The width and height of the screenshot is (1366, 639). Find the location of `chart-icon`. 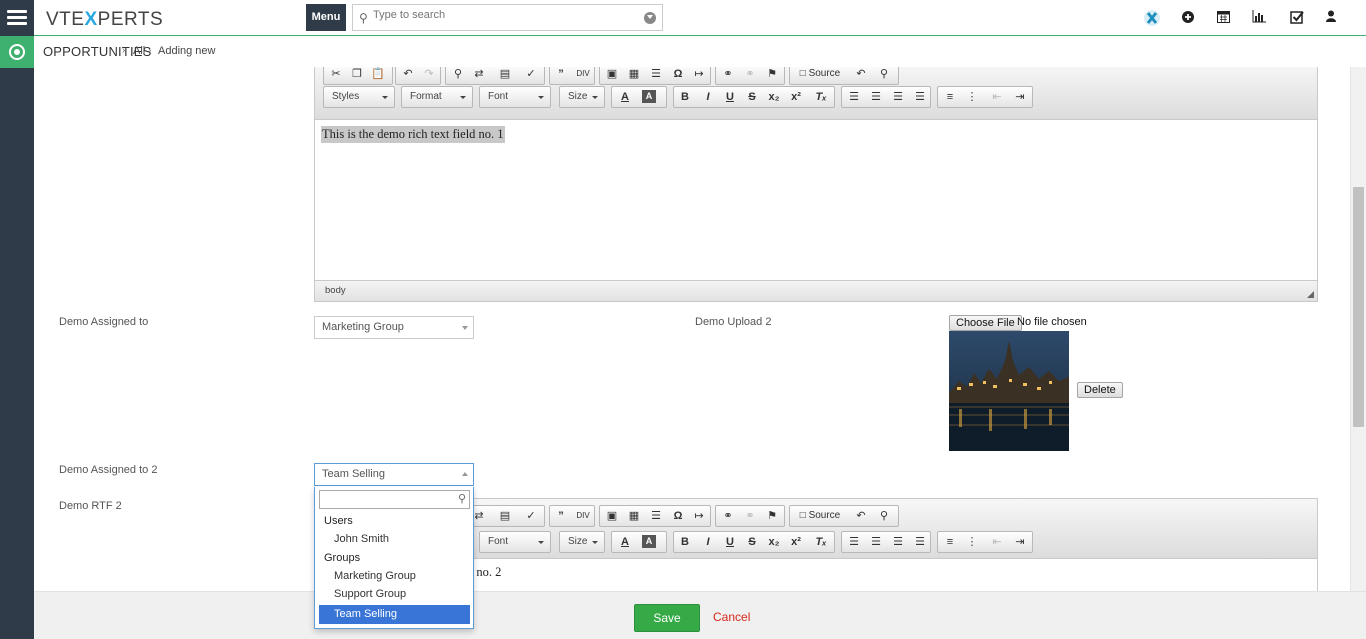

chart-icon is located at coordinates (1259, 18).